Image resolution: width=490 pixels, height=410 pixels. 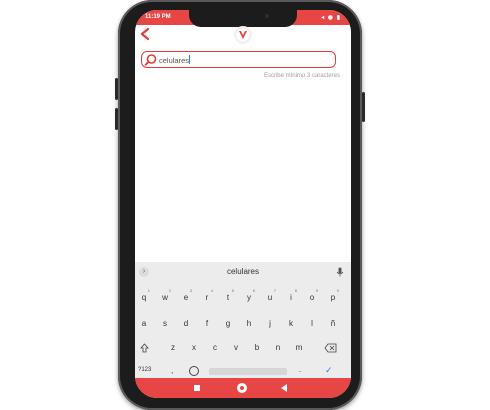 What do you see at coordinates (312, 295) in the screenshot?
I see `key-o: 9o` at bounding box center [312, 295].